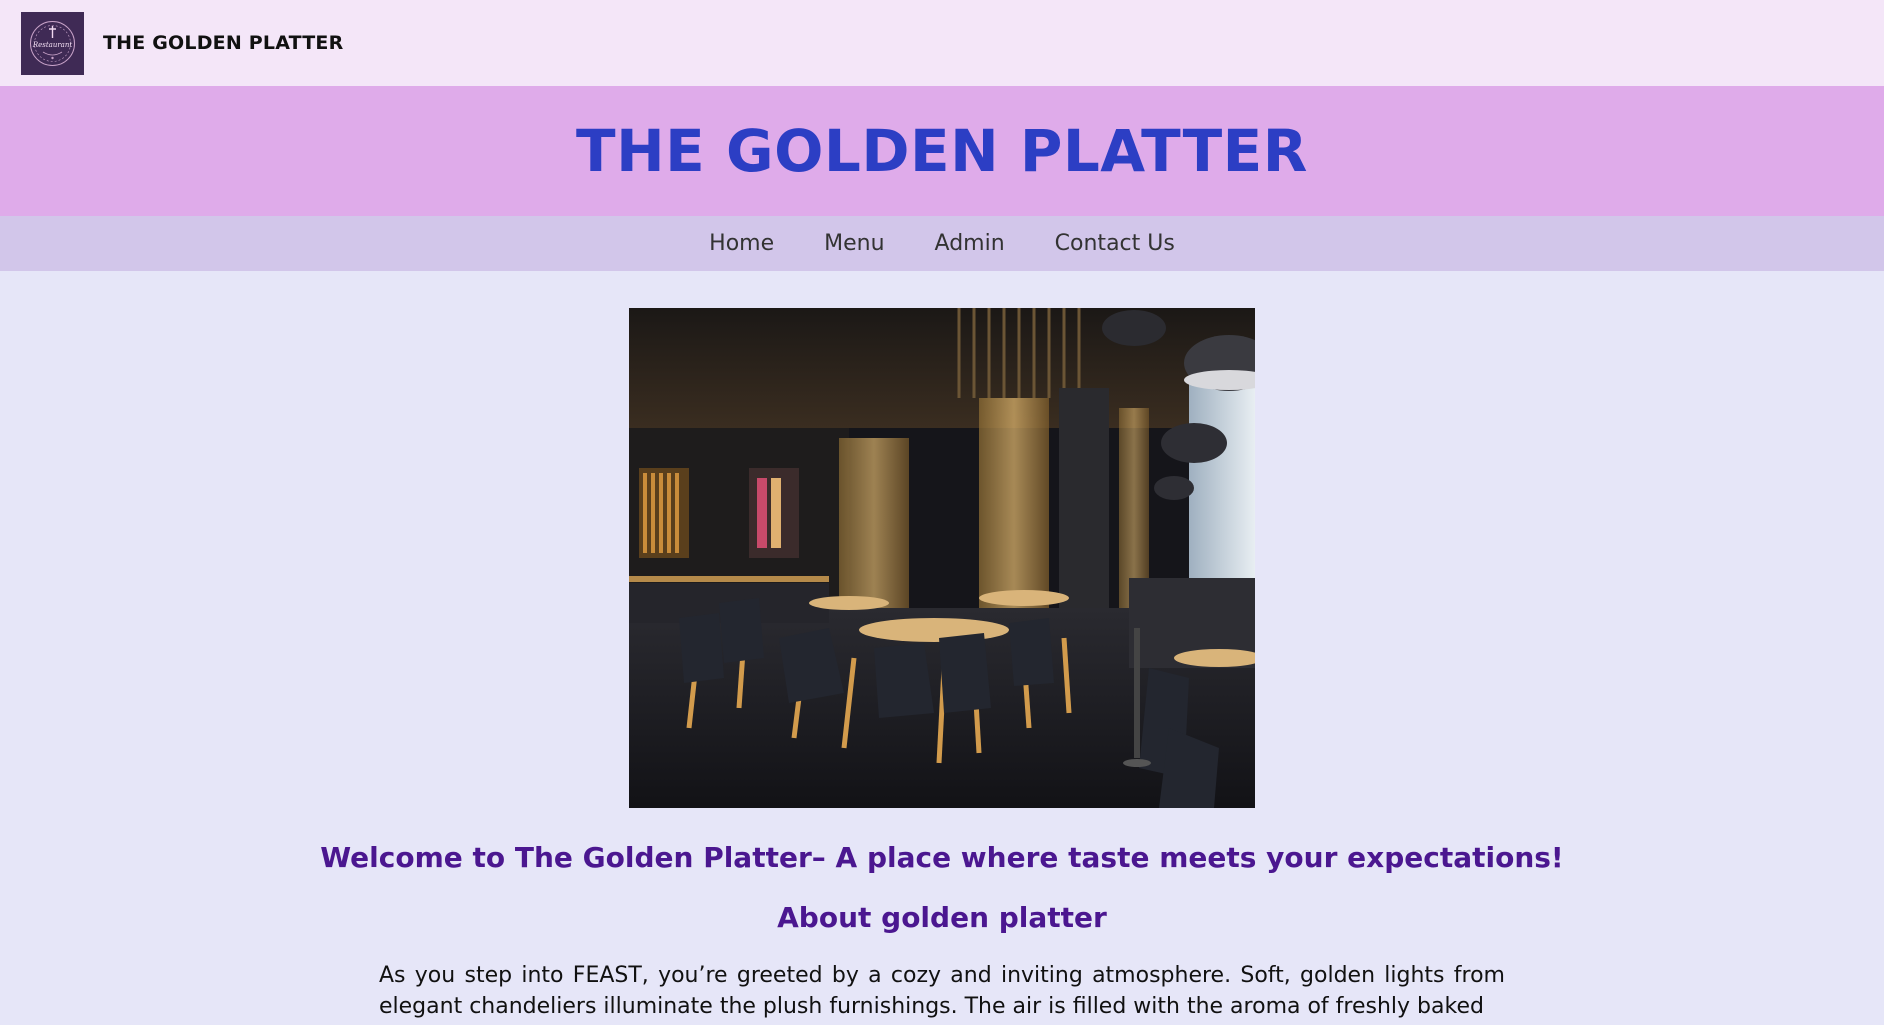 This screenshot has width=1884, height=1025. I want to click on main-nav: Home Menu Admin Contact Us, so click(942, 243).